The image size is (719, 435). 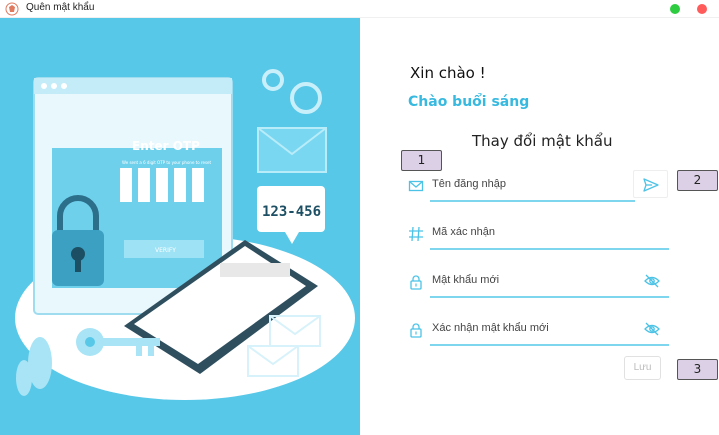 What do you see at coordinates (416, 186) in the screenshot?
I see `mail-icon` at bounding box center [416, 186].